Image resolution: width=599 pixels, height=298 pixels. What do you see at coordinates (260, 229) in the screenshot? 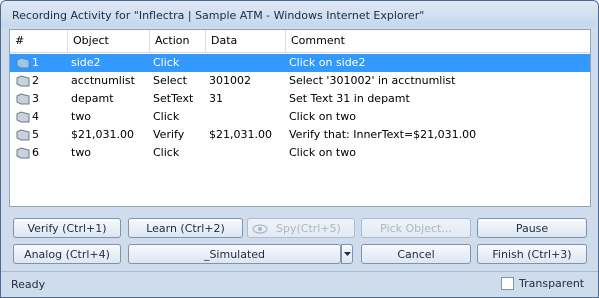
I see `spy-icon` at bounding box center [260, 229].